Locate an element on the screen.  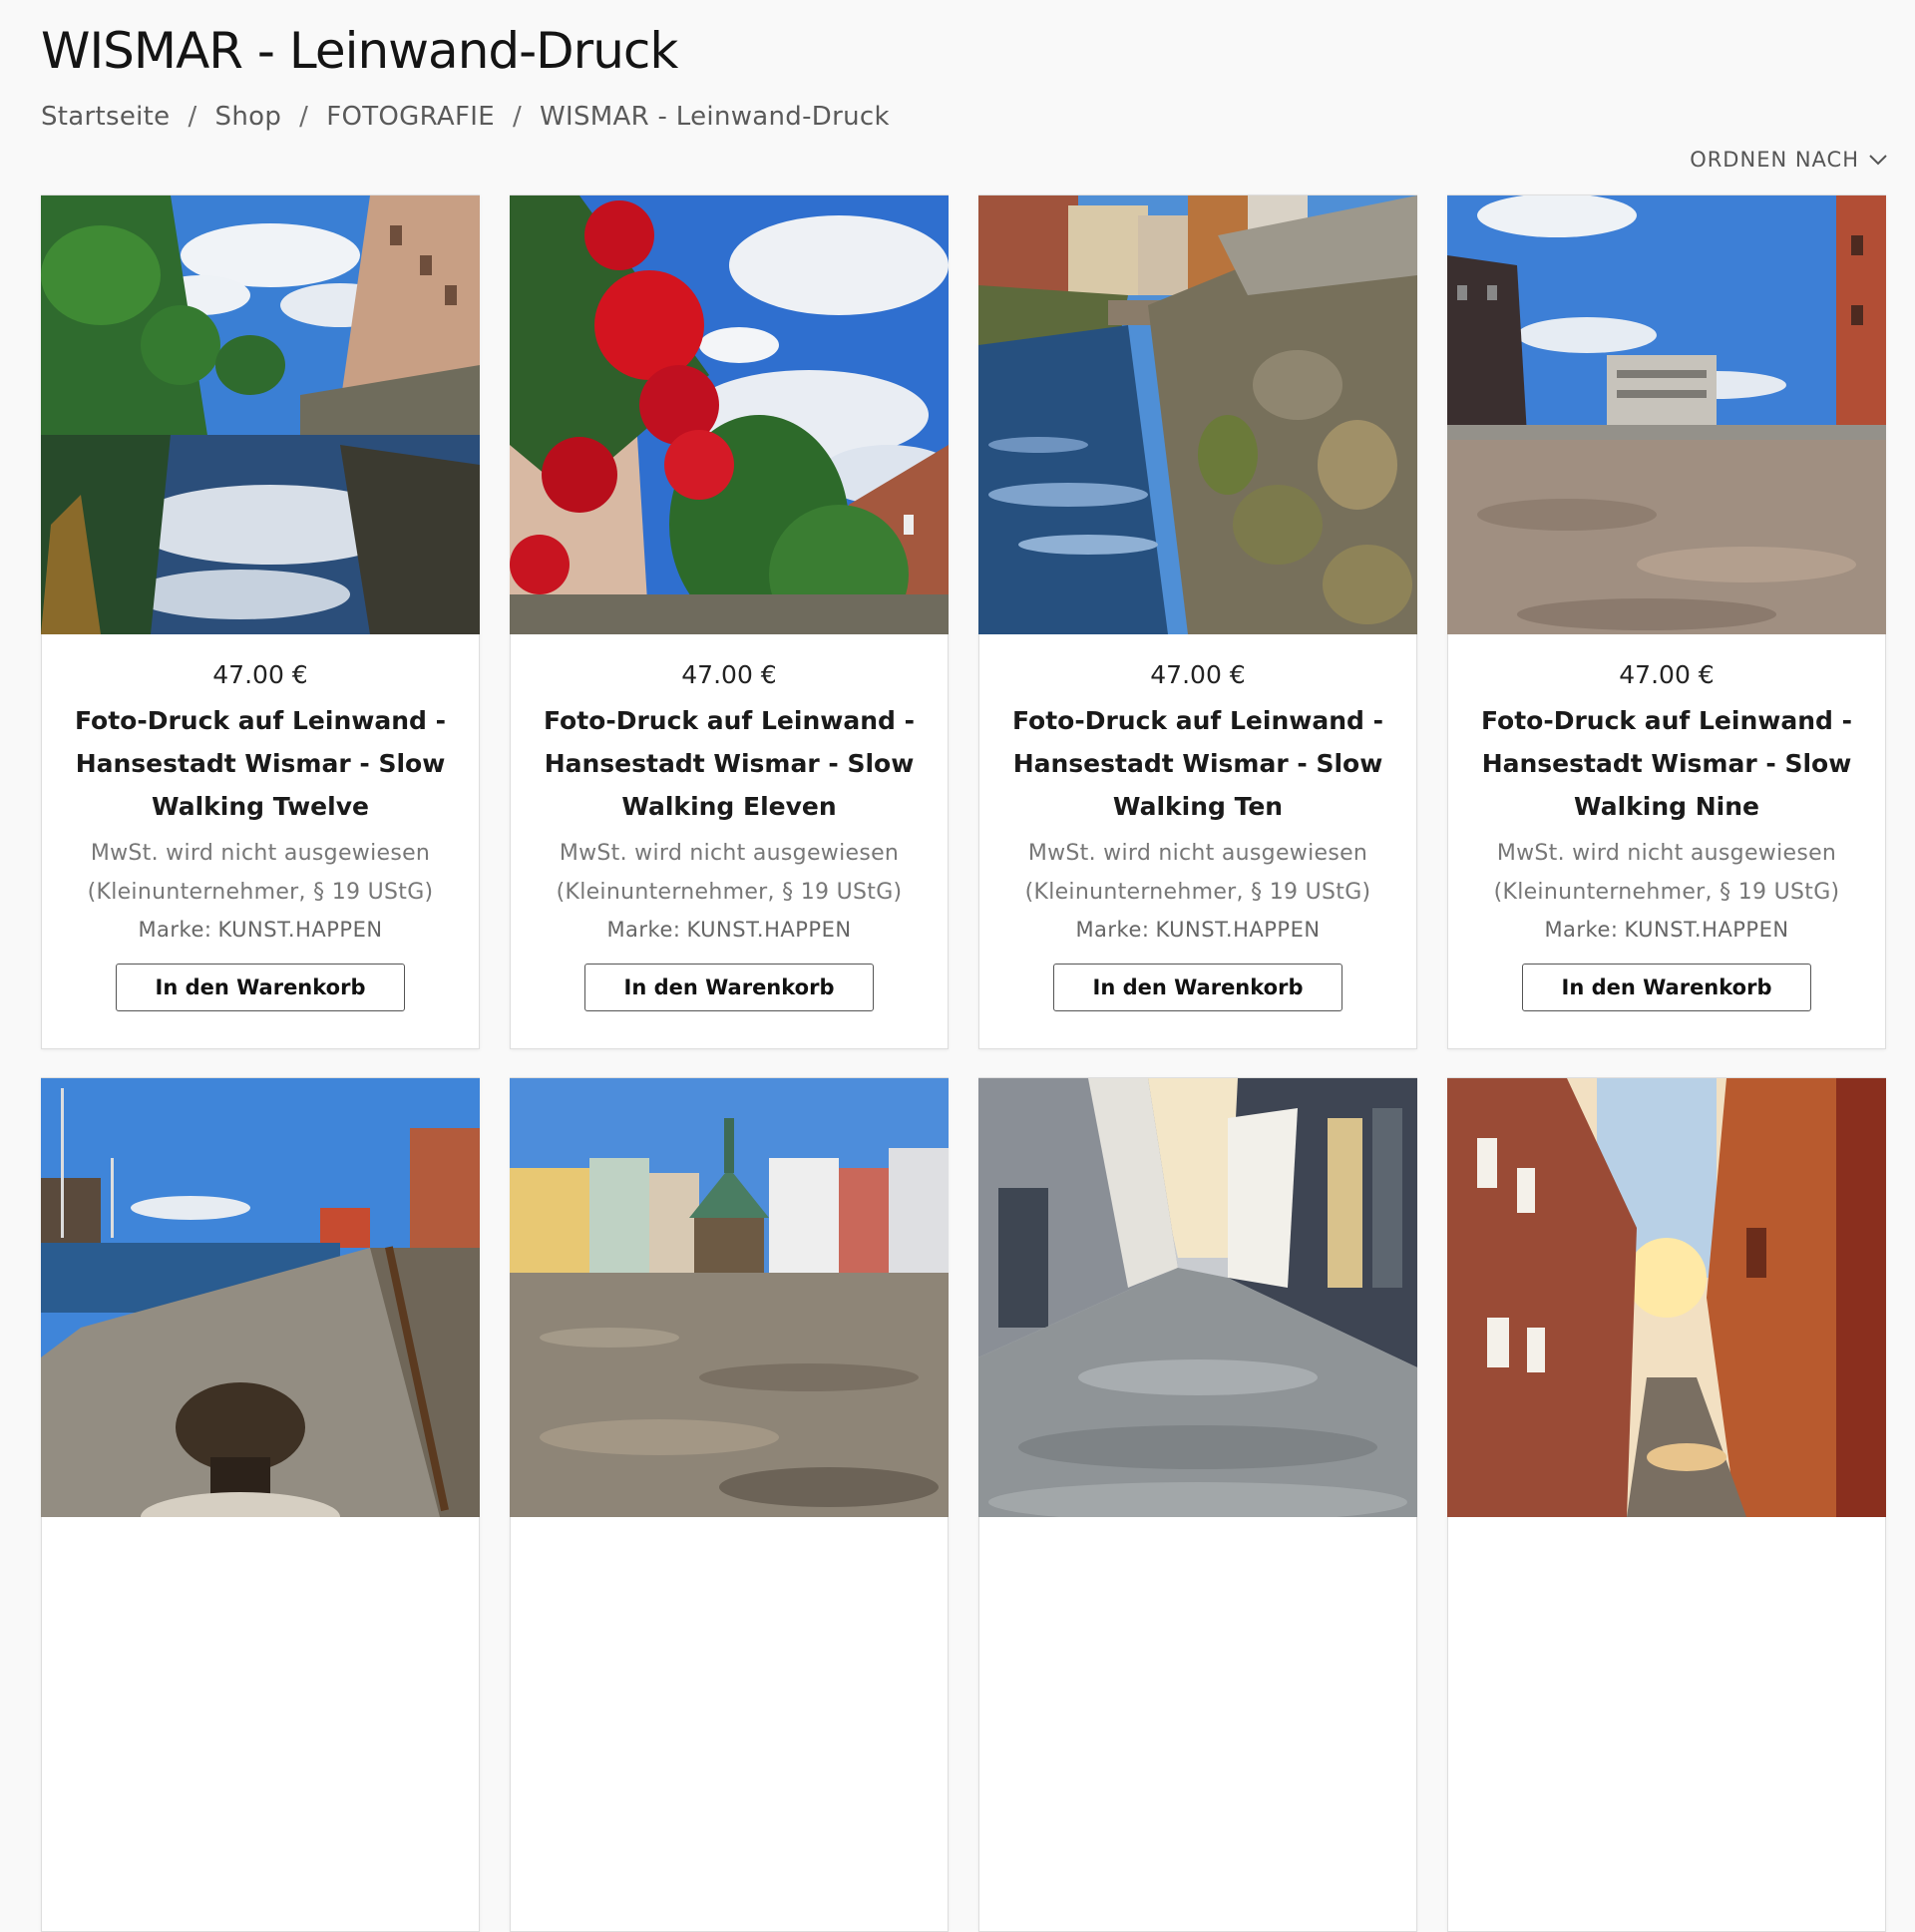
breadcrumb-current: WISMAR - Leinwand-Druck is located at coordinates (715, 117).